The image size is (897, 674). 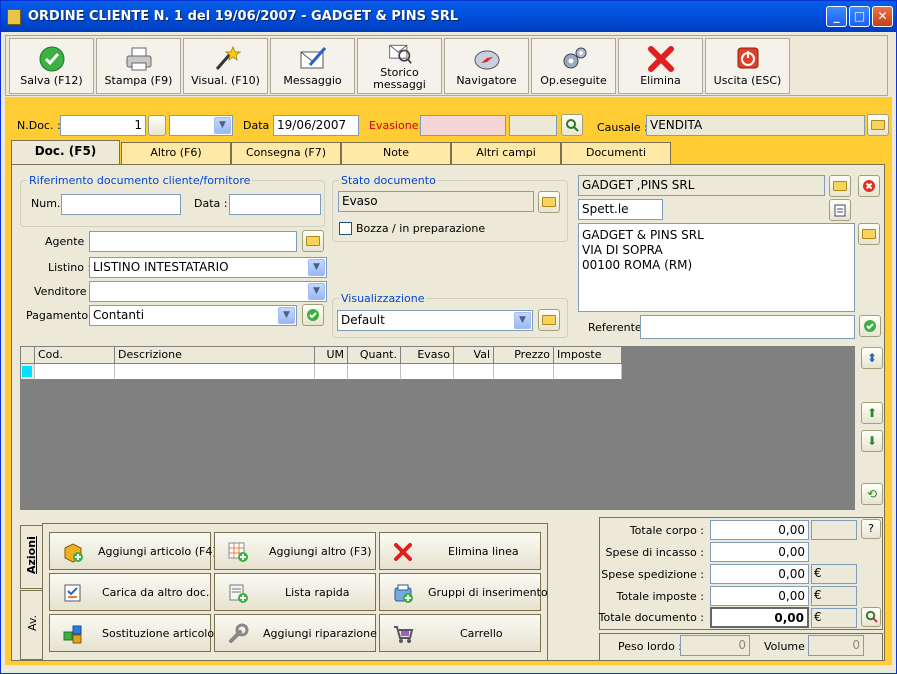 What do you see at coordinates (870, 326) in the screenshot?
I see `referente-confirm-button` at bounding box center [870, 326].